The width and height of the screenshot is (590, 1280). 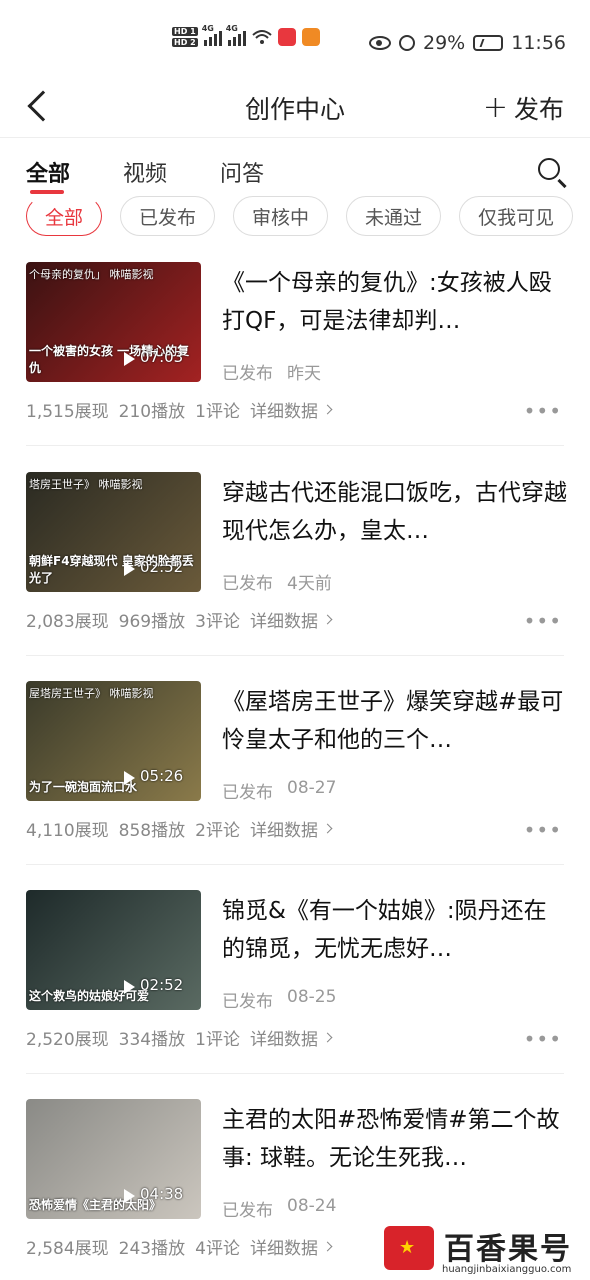 I want to click on impressions-count: 2,584展现, so click(x=67, y=1249).